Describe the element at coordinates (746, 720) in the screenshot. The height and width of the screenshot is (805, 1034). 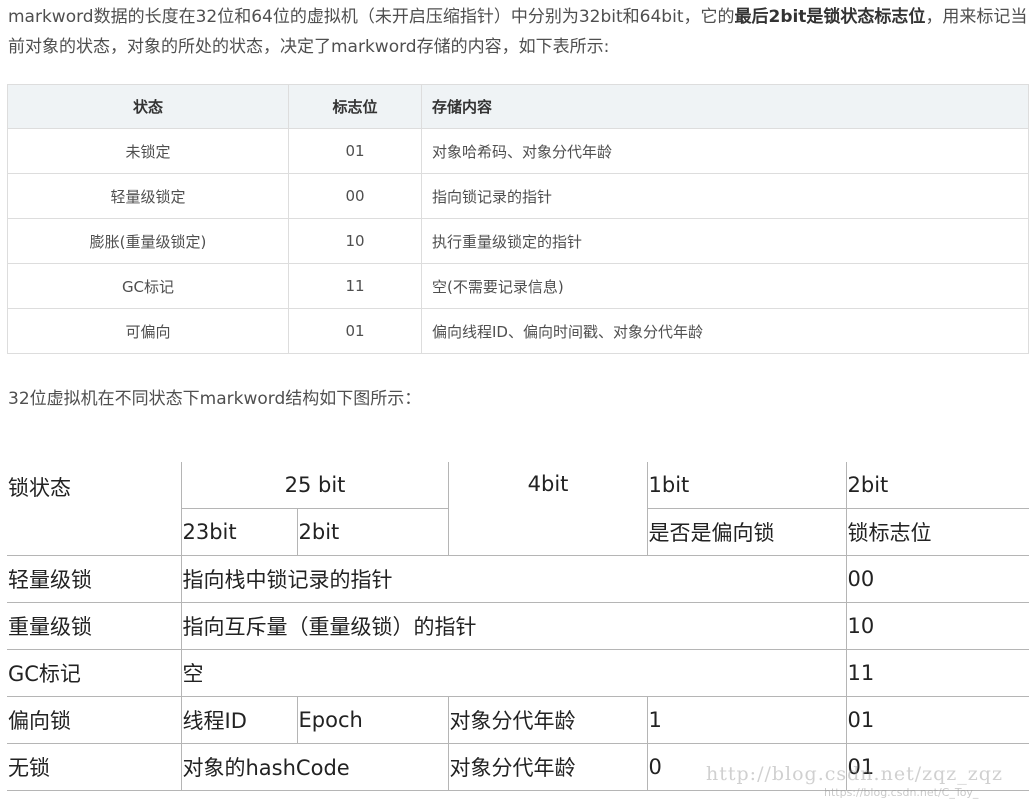
I see `row-biased-bit: 1` at that location.